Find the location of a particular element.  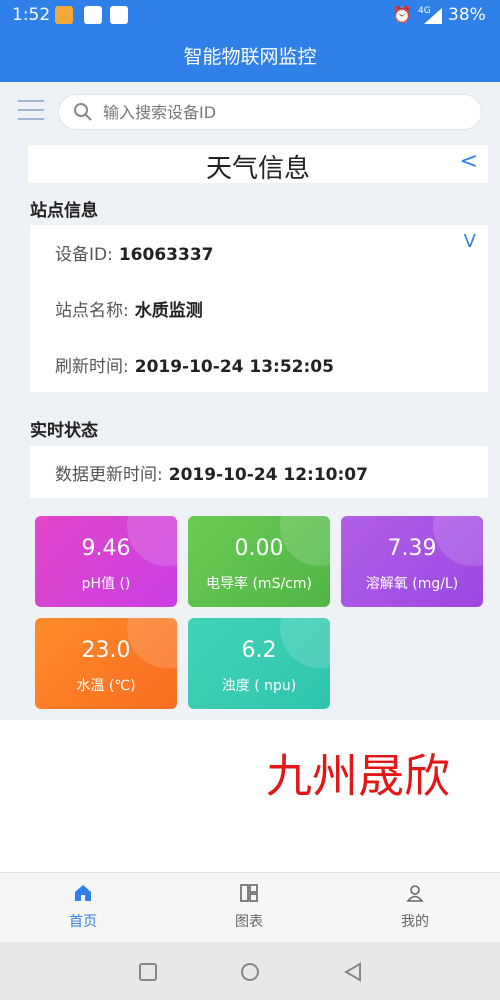

update-time-label: 数据更新时间: is located at coordinates (109, 475).